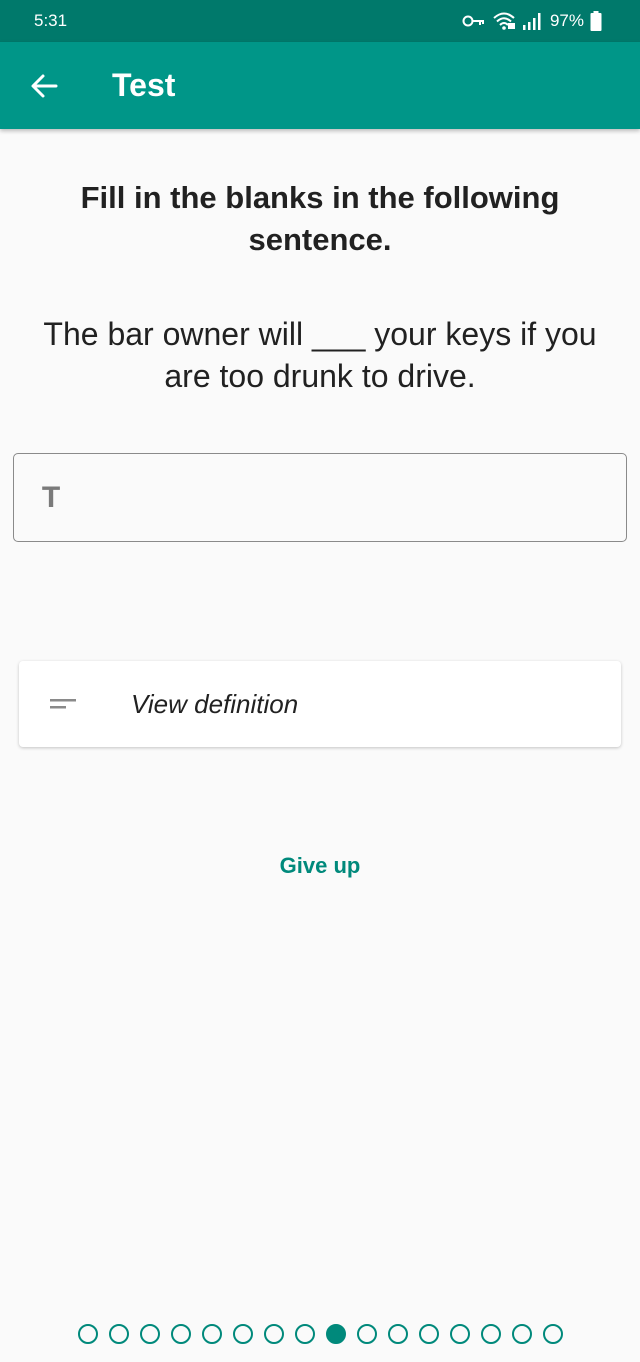 This screenshot has height=1362, width=640. Describe the element at coordinates (320, 21) in the screenshot. I see `status-bar: 5:31 97%` at that location.